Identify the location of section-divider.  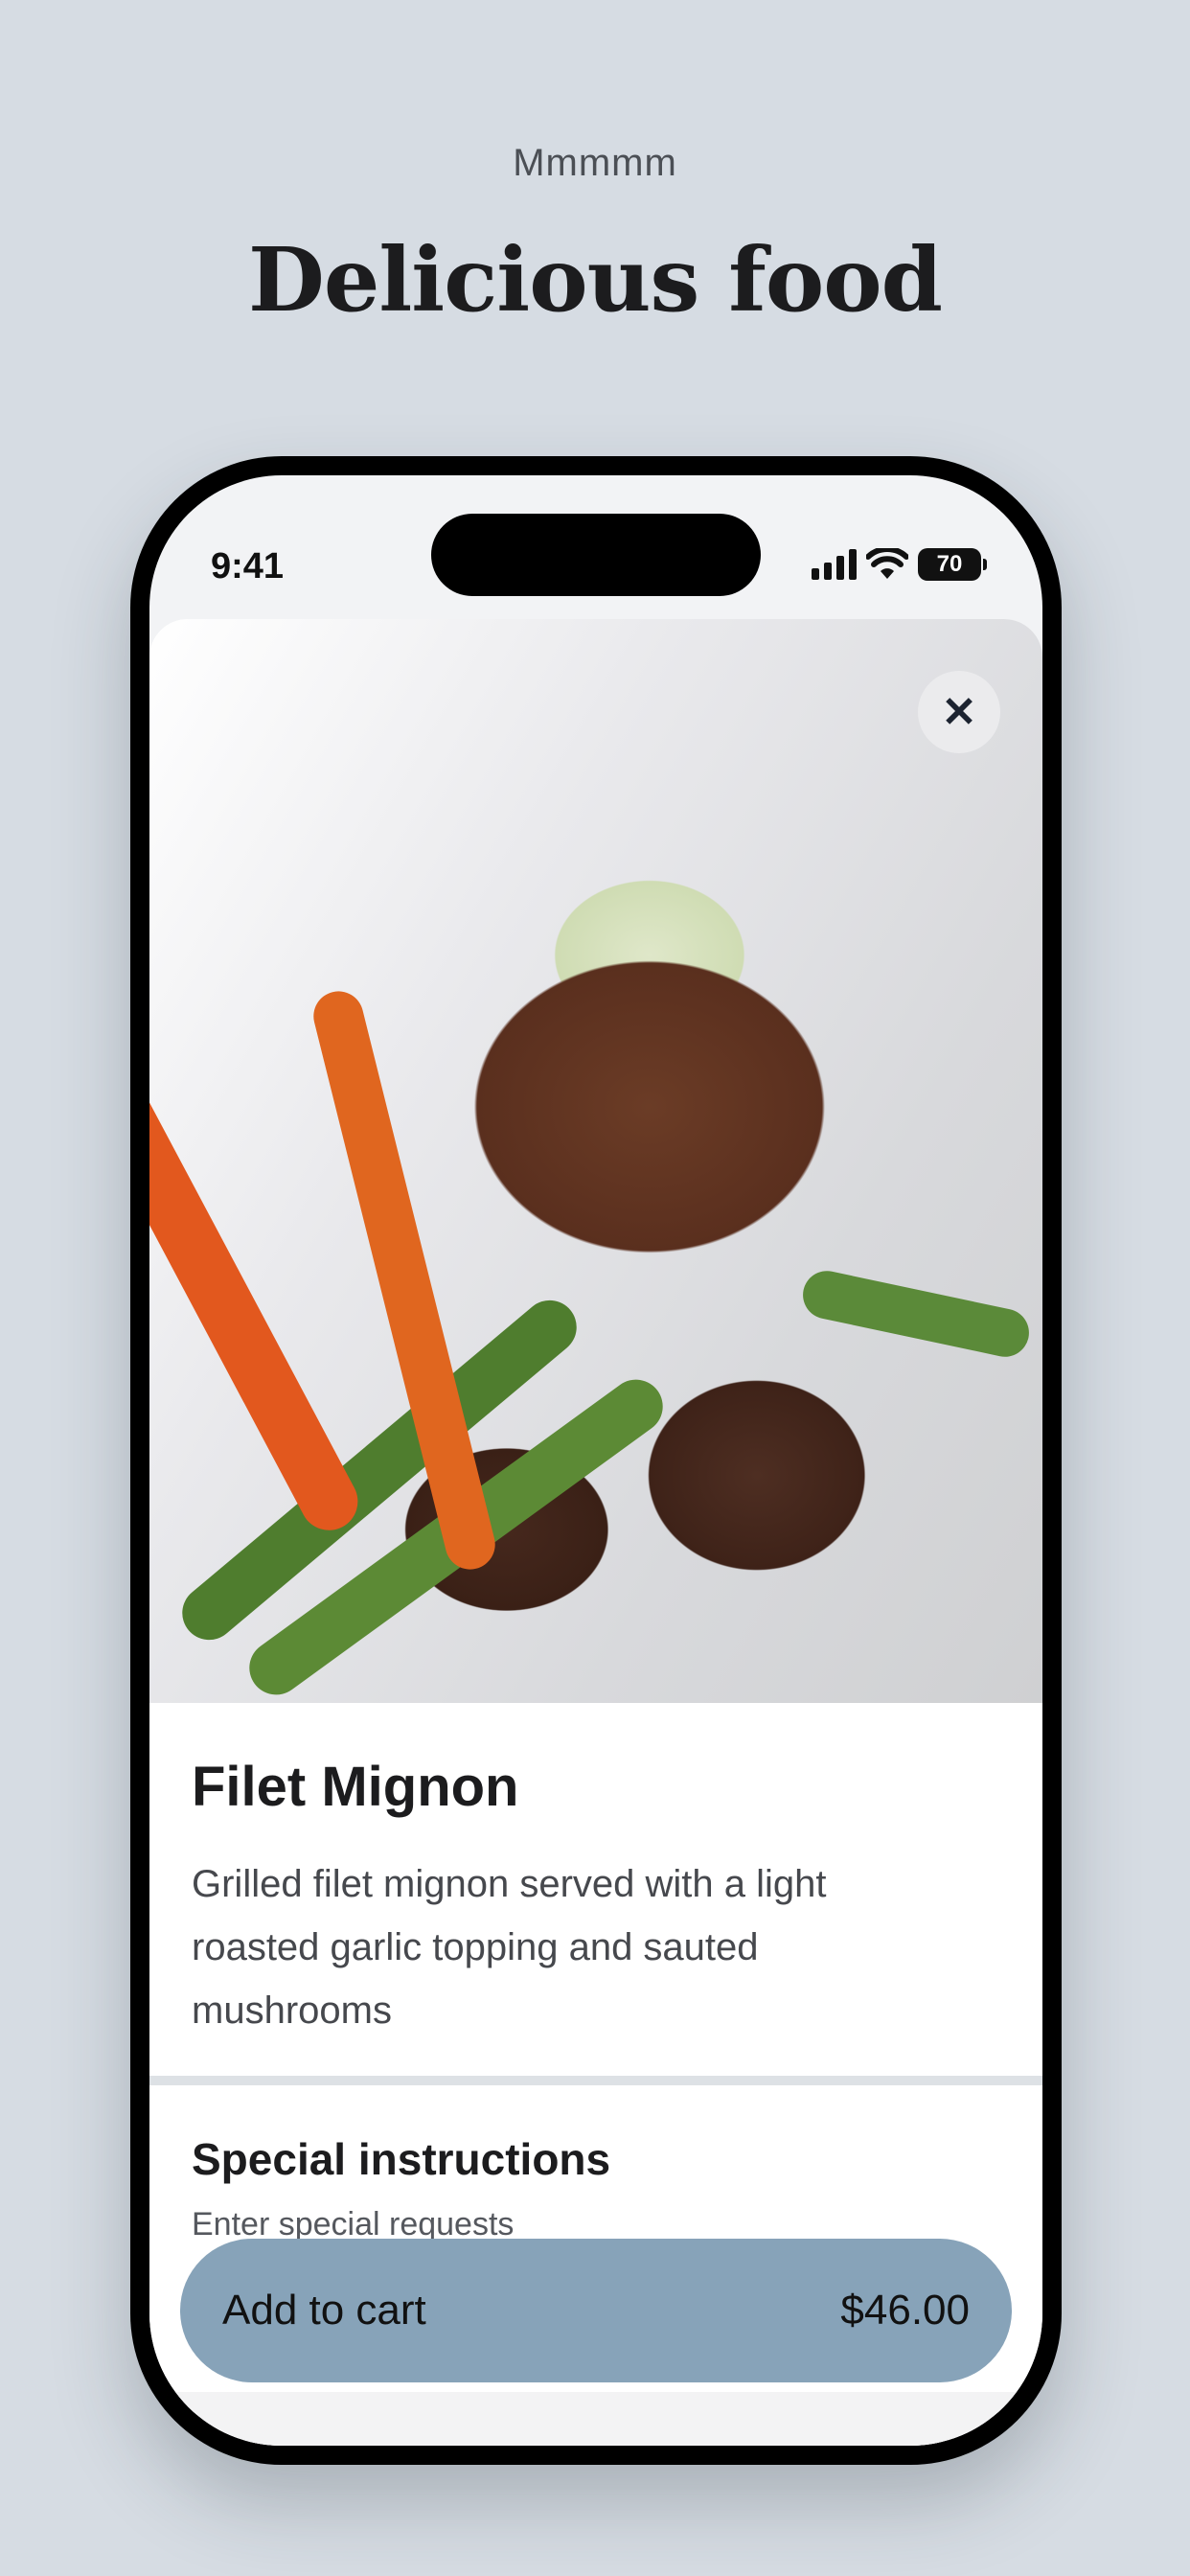
(595, 2080).